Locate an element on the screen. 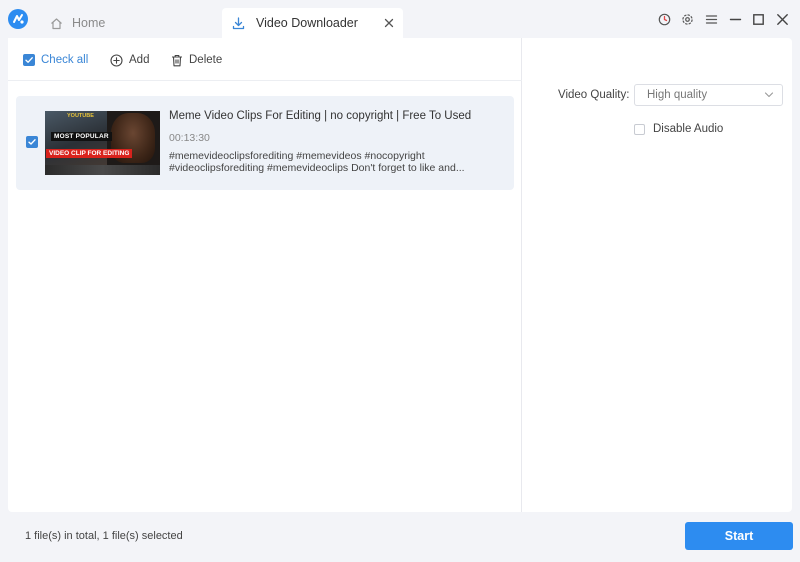 The height and width of the screenshot is (562, 800). title-bar: Home Video Downloader is located at coordinates (400, 19).